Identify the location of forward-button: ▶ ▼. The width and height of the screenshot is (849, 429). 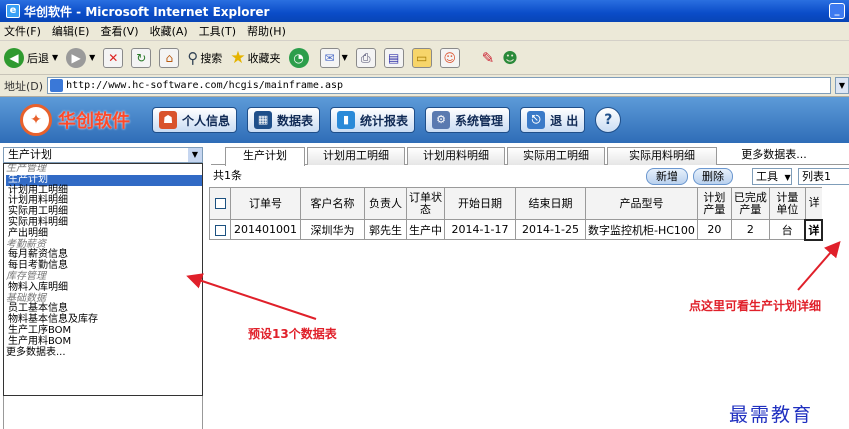
(80, 57).